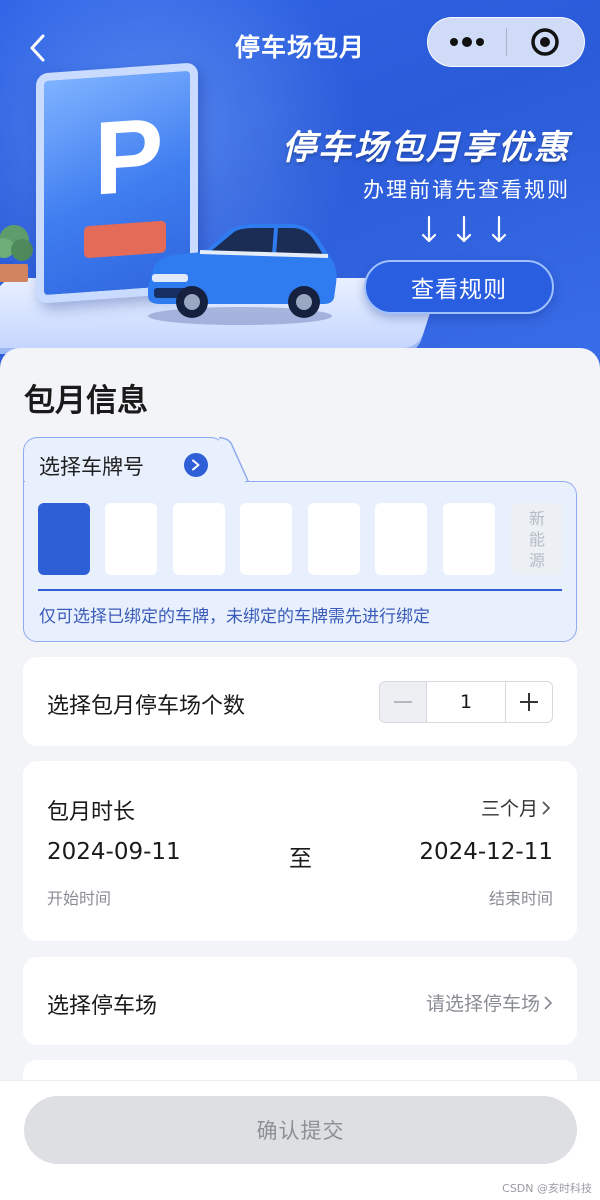  I want to click on bottom-bar: 确认提交 CSDN @亥时科技, so click(300, 1140).